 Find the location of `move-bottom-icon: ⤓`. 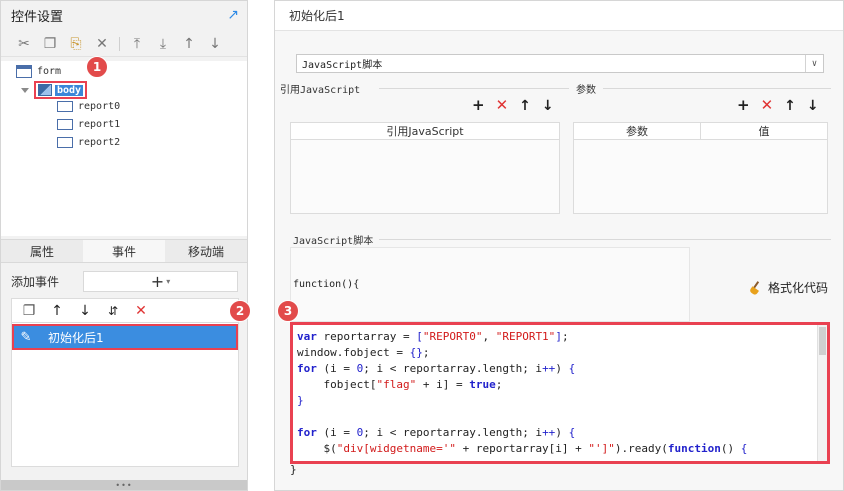

move-bottom-icon: ⤓ is located at coordinates (163, 44).